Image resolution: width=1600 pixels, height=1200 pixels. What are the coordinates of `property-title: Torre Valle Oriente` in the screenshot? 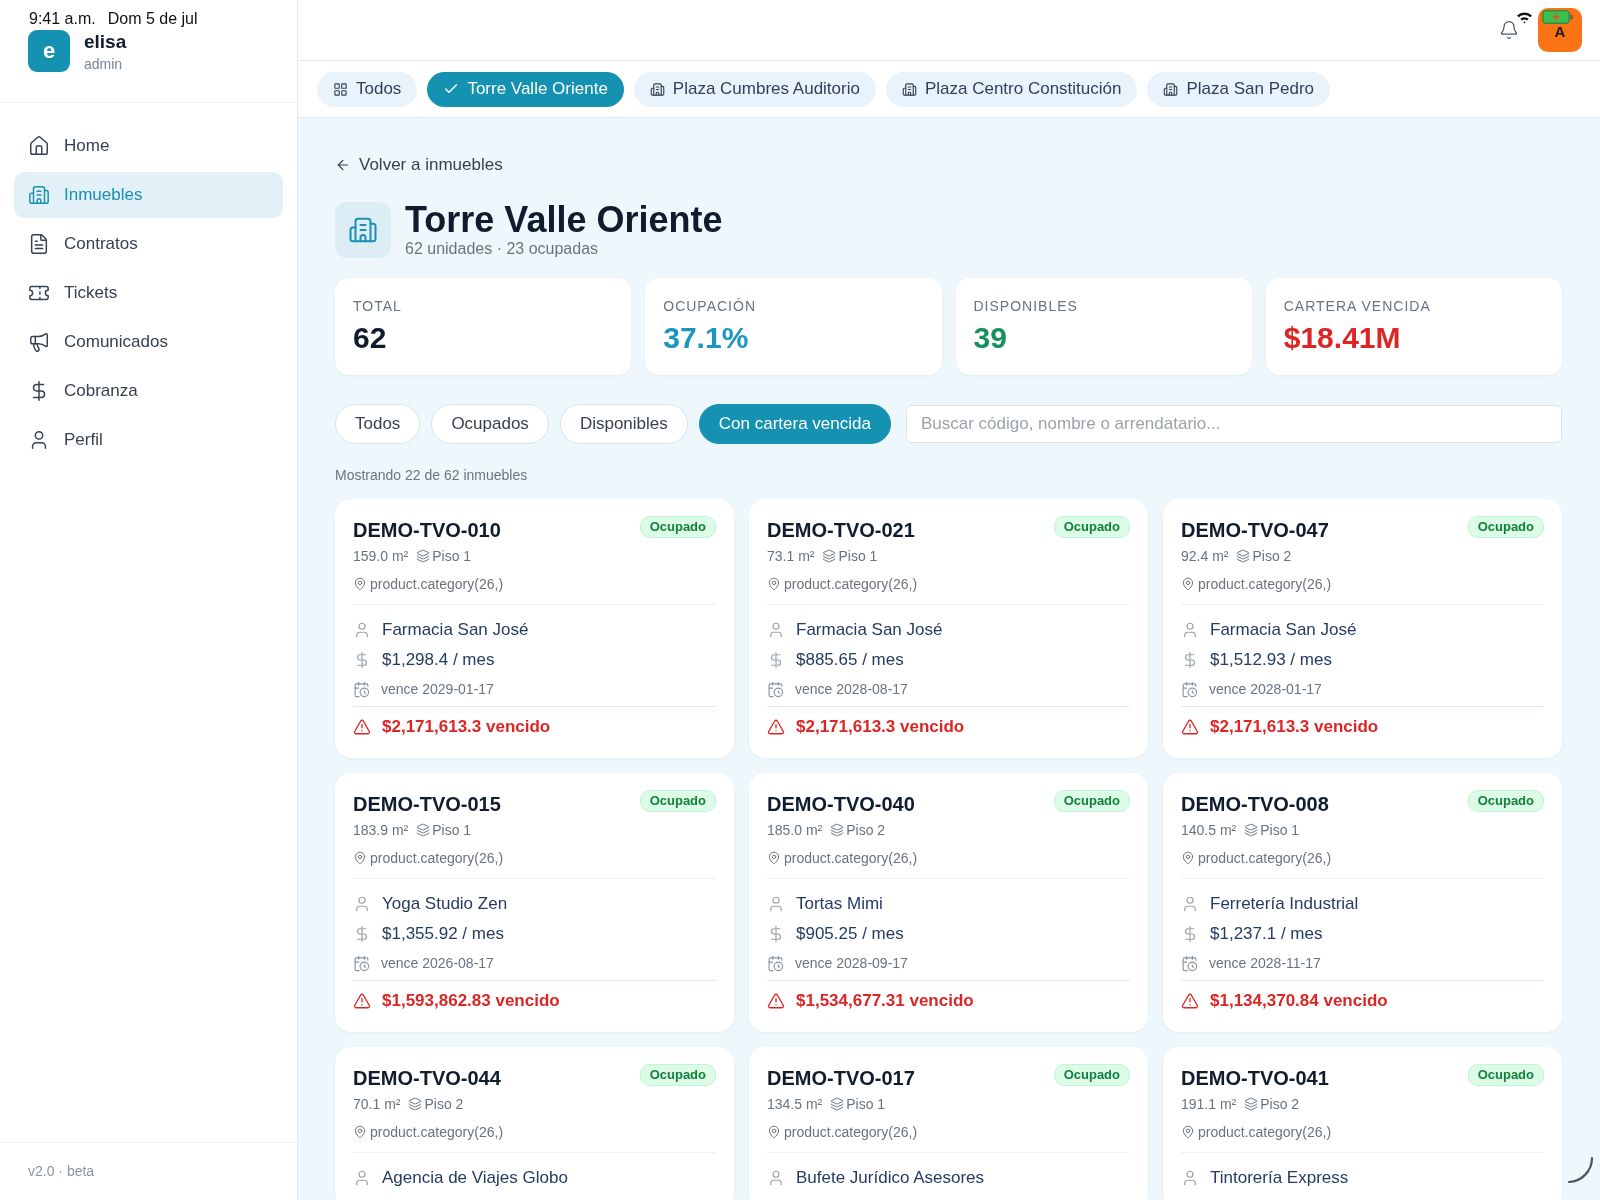 It's located at (564, 220).